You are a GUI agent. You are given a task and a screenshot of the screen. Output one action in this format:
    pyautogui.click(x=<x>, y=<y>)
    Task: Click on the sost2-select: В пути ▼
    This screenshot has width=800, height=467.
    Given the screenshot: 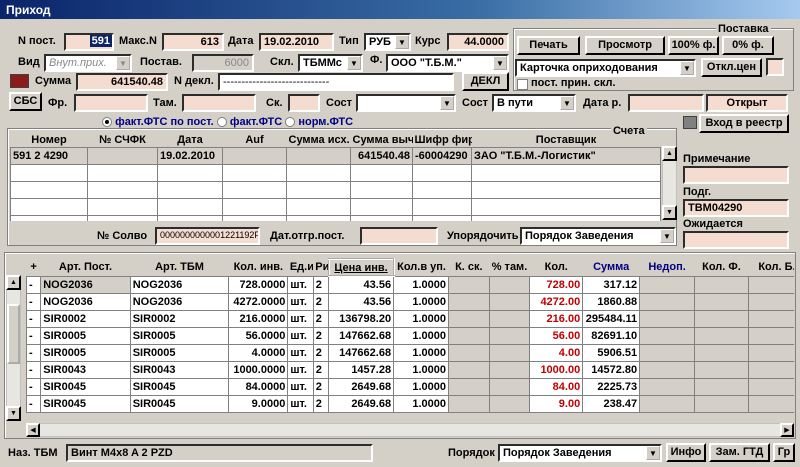 What is the action you would take?
    pyautogui.click(x=534, y=103)
    